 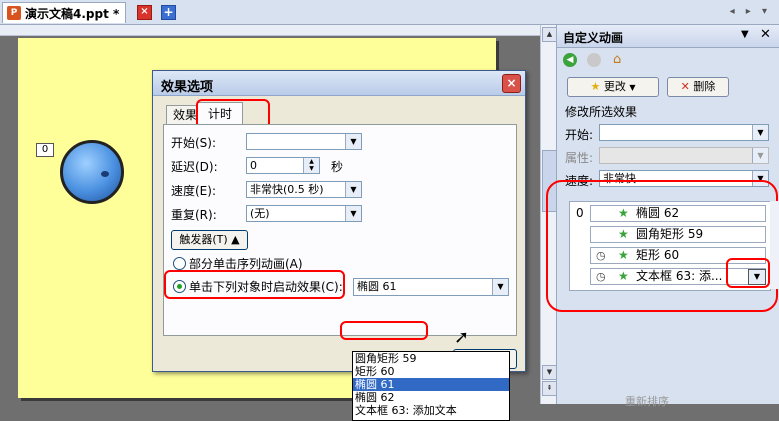 What do you see at coordinates (431, 358) in the screenshot?
I see `dropdown-option: 圆角矩形 59` at bounding box center [431, 358].